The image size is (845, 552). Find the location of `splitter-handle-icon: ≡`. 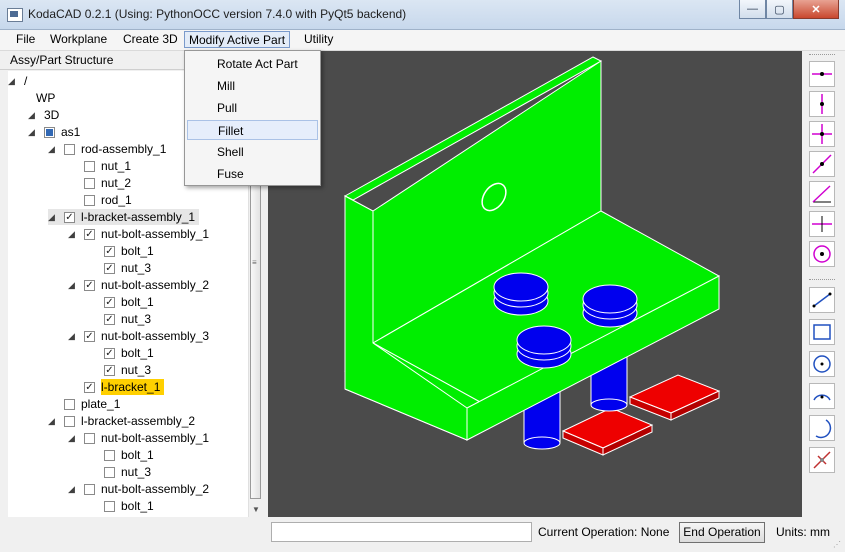

splitter-handle-icon: ≡ is located at coordinates (254, 262).